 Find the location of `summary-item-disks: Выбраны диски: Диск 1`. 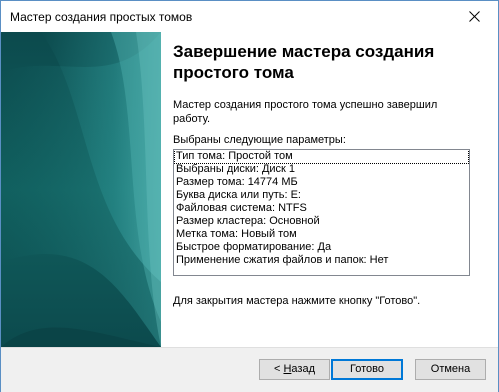

summary-item-disks: Выбраны диски: Диск 1 is located at coordinates (236, 169).